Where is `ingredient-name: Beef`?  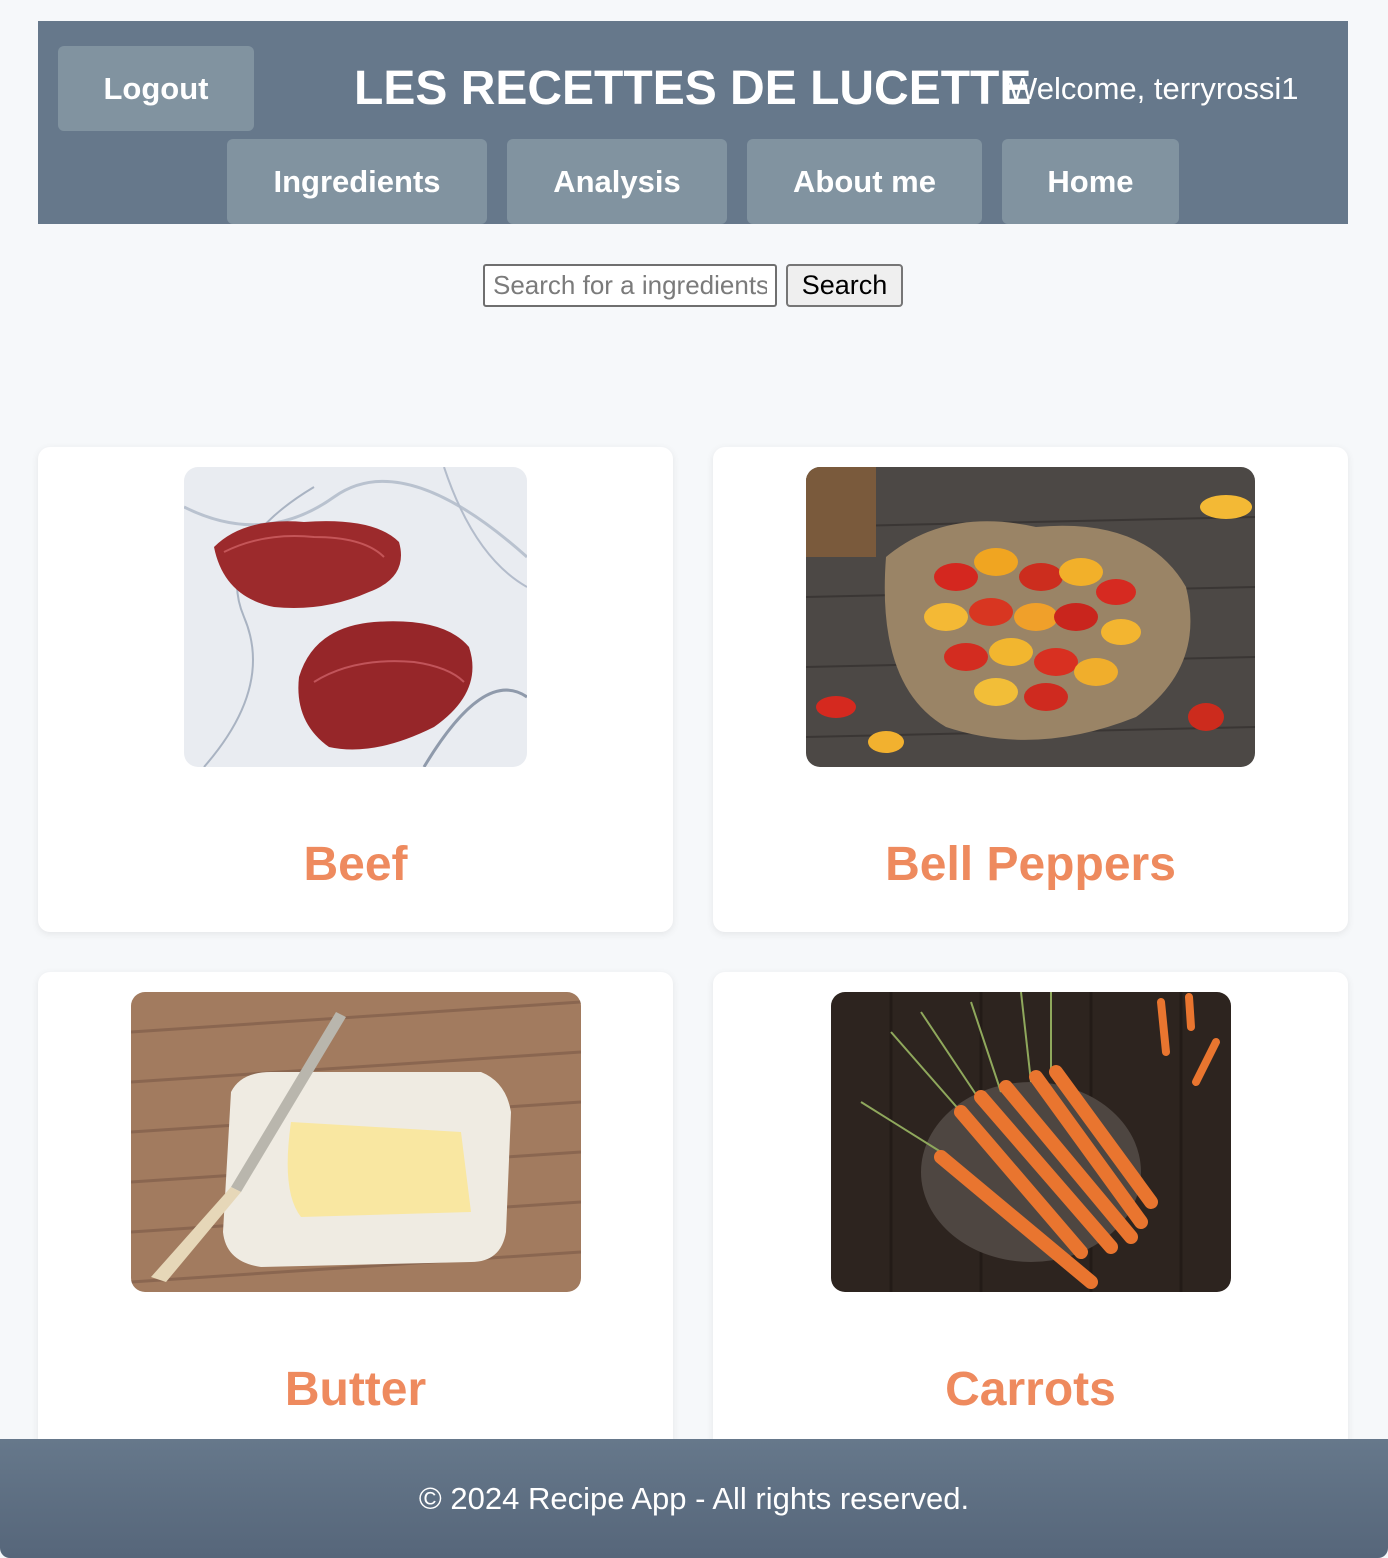 ingredient-name: Beef is located at coordinates (355, 864).